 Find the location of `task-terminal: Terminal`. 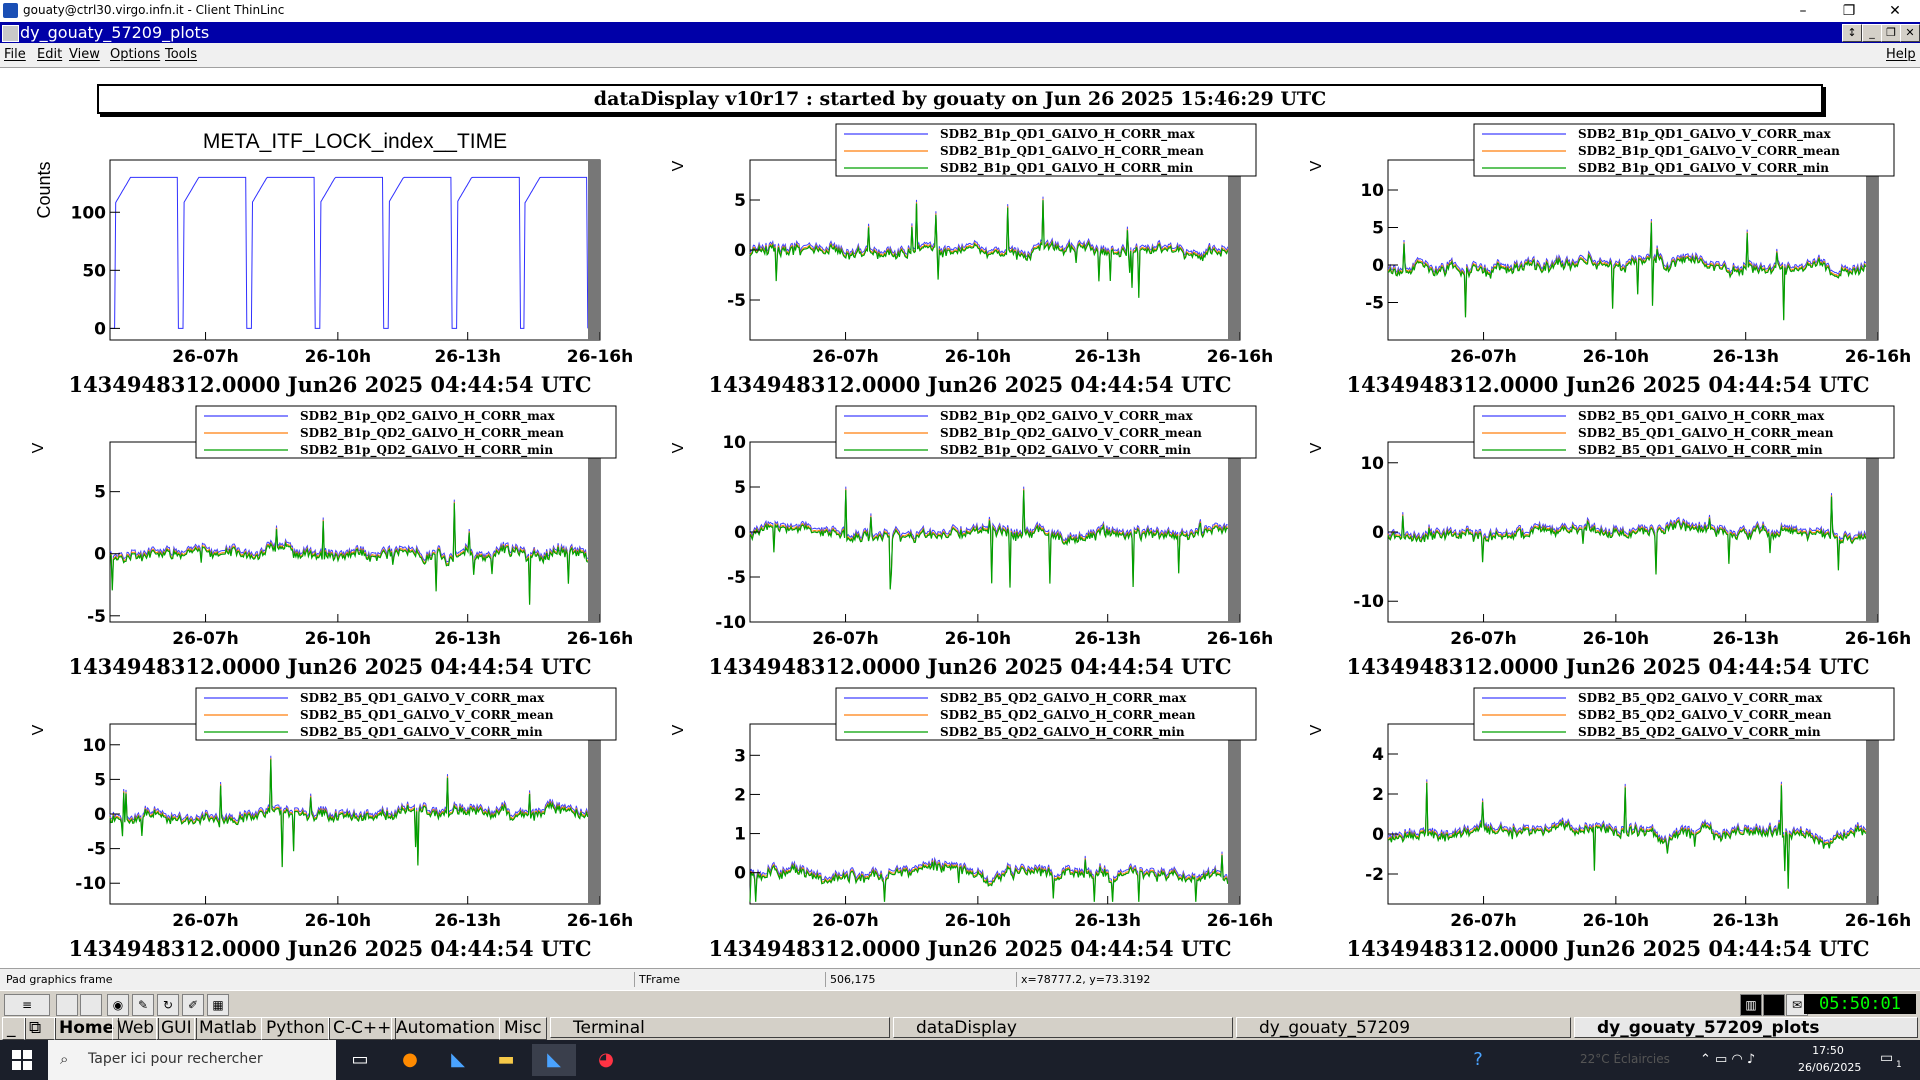

task-terminal: Terminal is located at coordinates (720, 1027).